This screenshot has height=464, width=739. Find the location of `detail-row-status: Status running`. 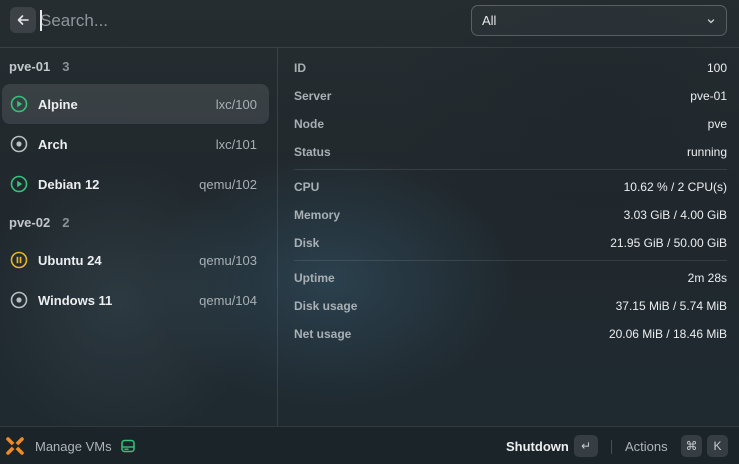

detail-row-status: Status running is located at coordinates (510, 152).